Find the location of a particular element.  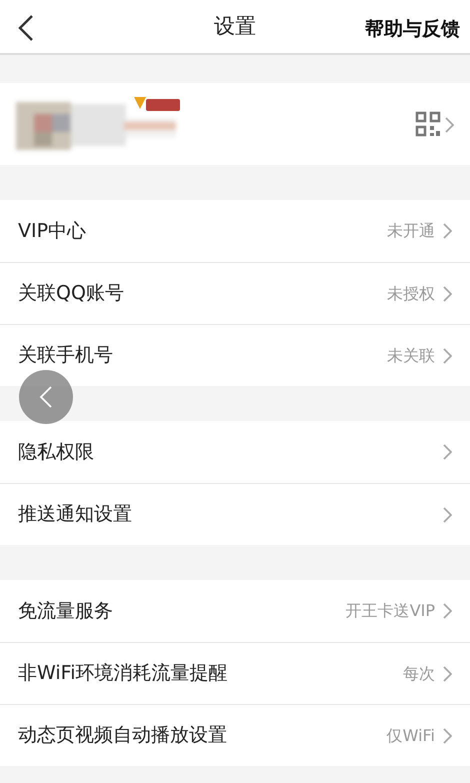

row-value: 未关联 is located at coordinates (411, 355).